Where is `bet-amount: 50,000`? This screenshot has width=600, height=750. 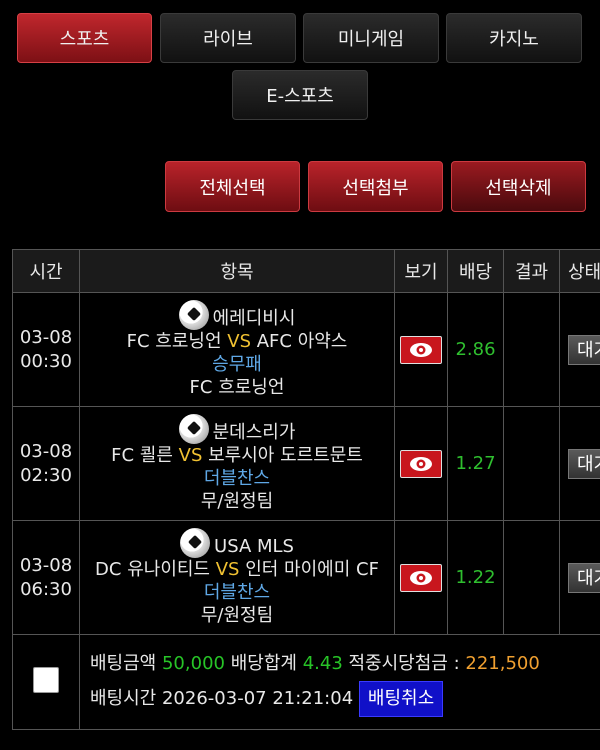 bet-amount: 50,000 is located at coordinates (193, 663).